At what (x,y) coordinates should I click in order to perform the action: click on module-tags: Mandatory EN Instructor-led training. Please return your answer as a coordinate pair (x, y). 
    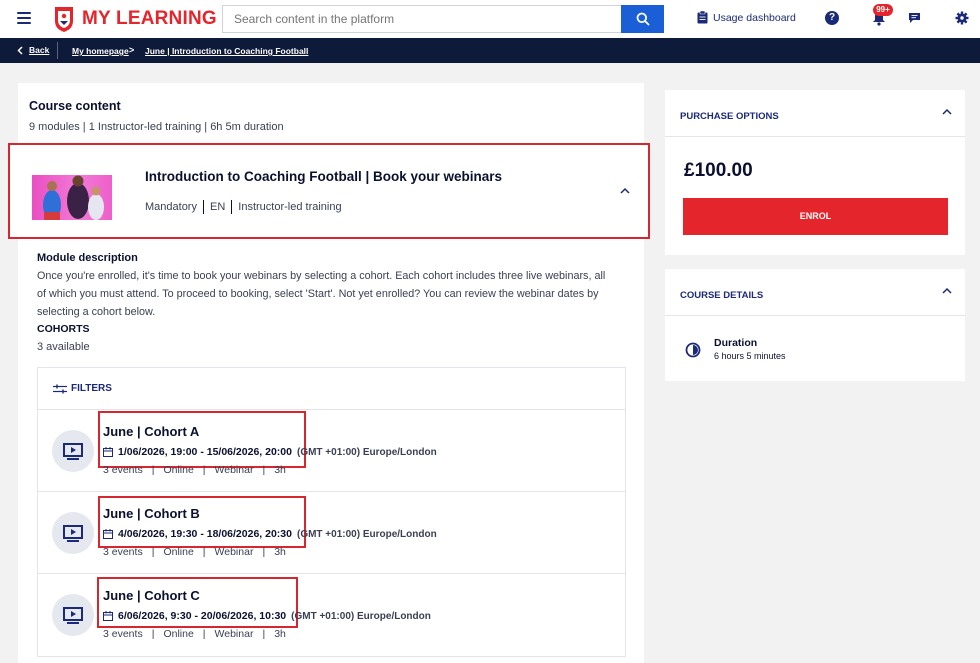
    Looking at the image, I should click on (243, 207).